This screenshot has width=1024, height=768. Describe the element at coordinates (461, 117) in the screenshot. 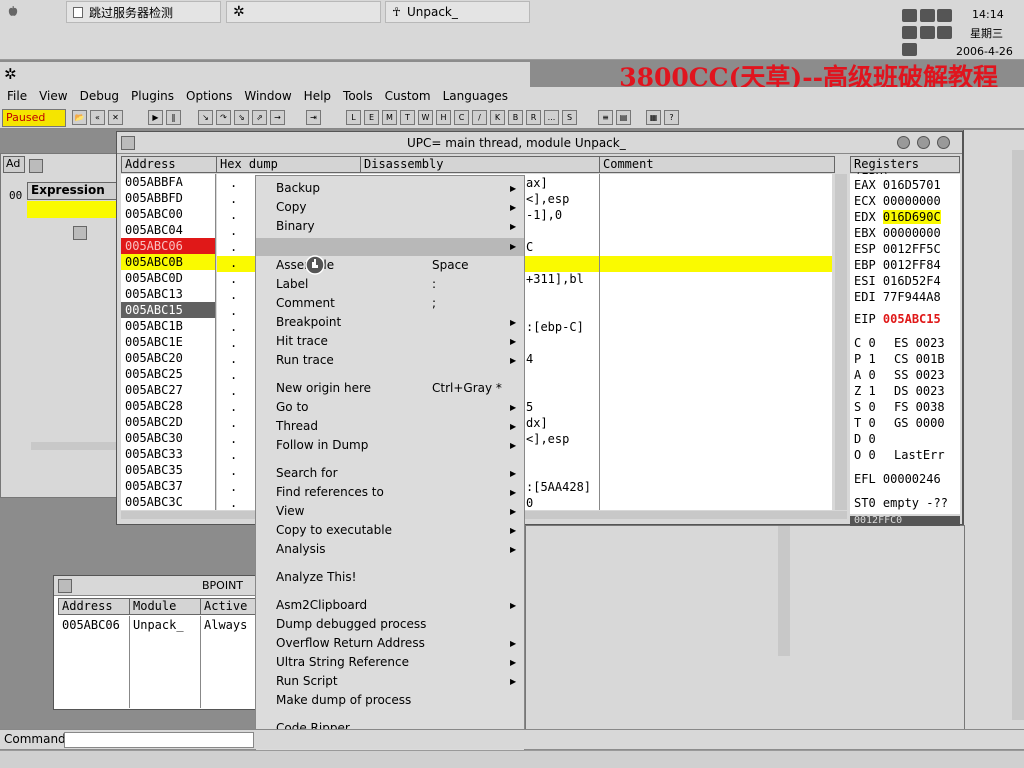

I see `tb-cpu-button: C` at that location.